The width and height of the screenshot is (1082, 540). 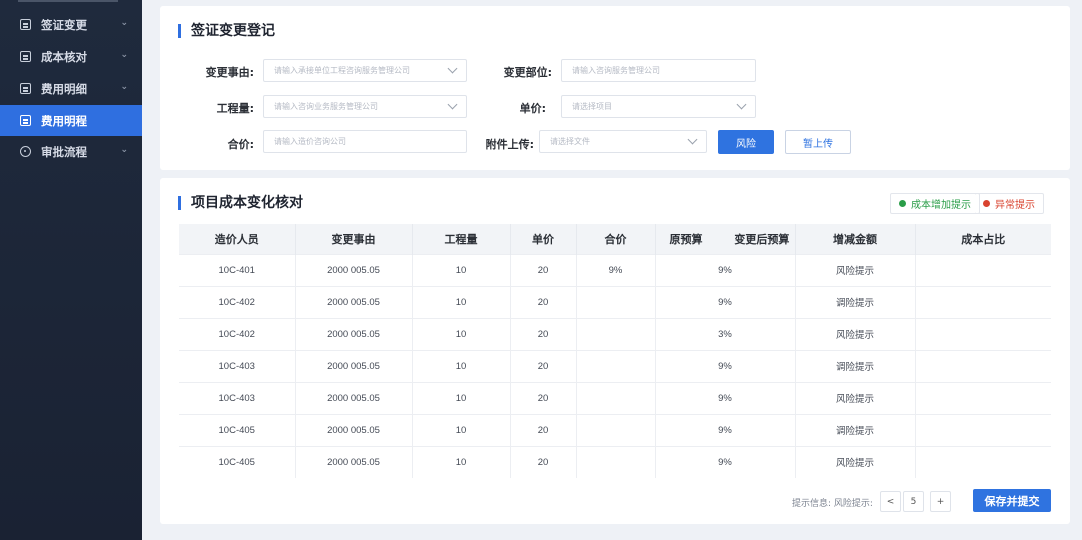 I want to click on table-row: 10C-403 2000 005.05 10 20 9% 调险提示, so click(x=615, y=365).